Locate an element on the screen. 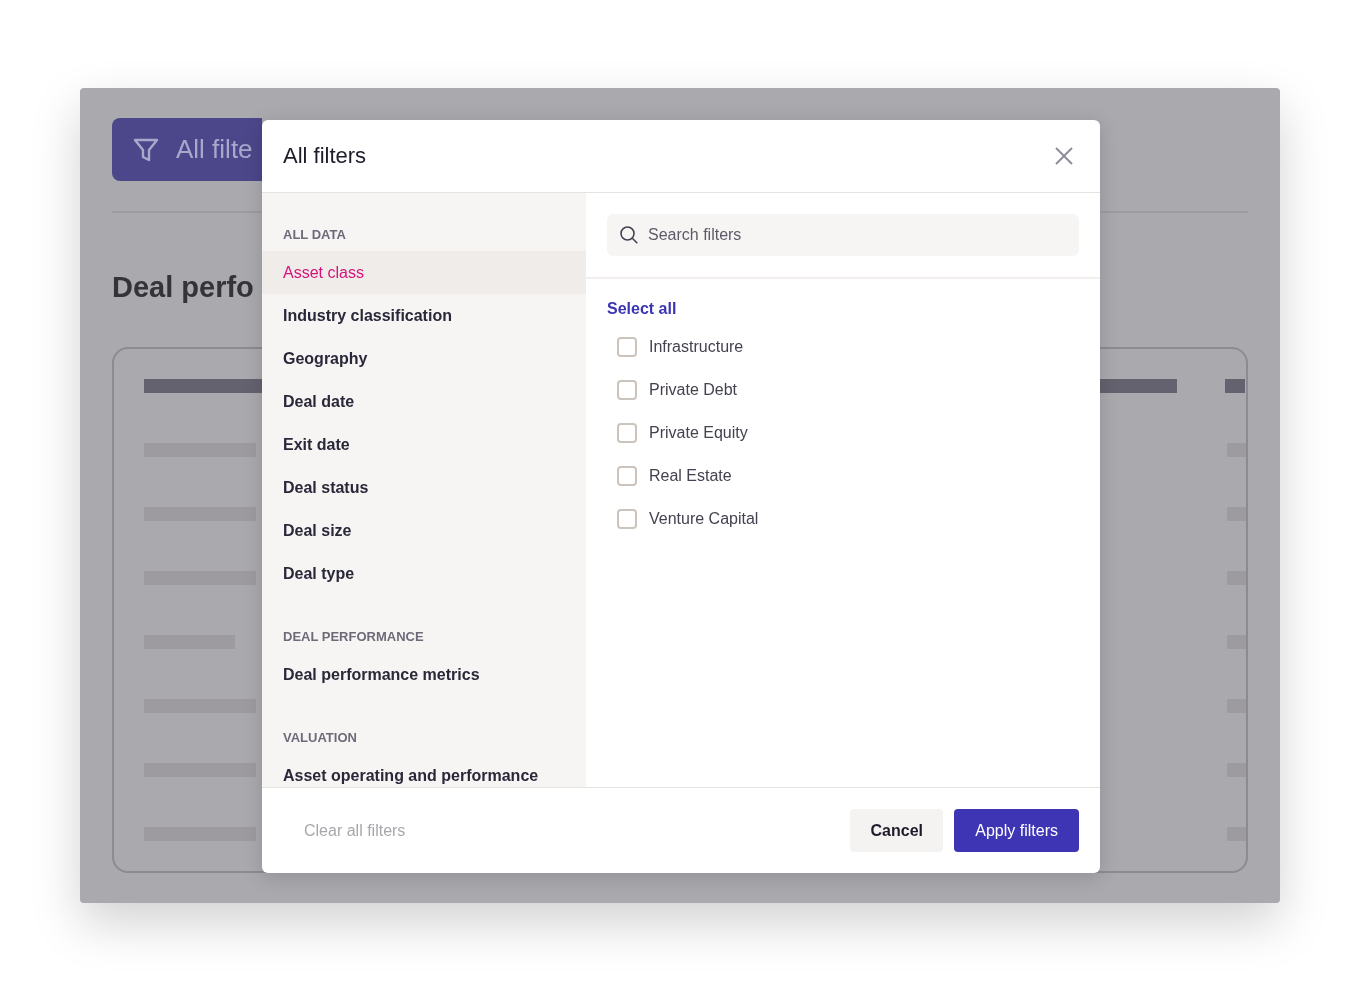 The height and width of the screenshot is (992, 1360). sidebar-item: Geography is located at coordinates (424, 358).